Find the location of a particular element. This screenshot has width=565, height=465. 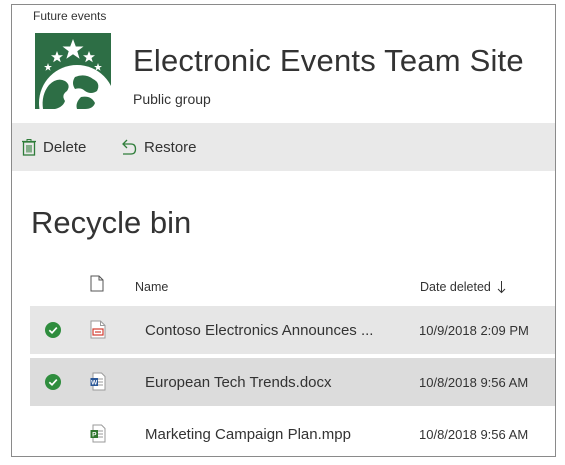

svg-text: W is located at coordinates (94, 383).